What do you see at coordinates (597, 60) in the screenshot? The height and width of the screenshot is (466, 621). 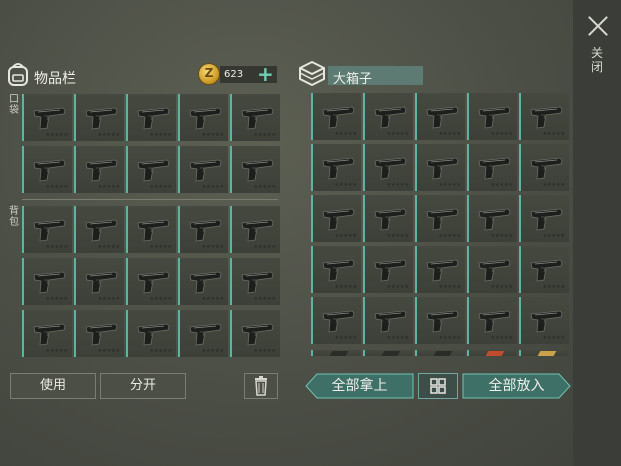 I see `close-label: 关闭` at bounding box center [597, 60].